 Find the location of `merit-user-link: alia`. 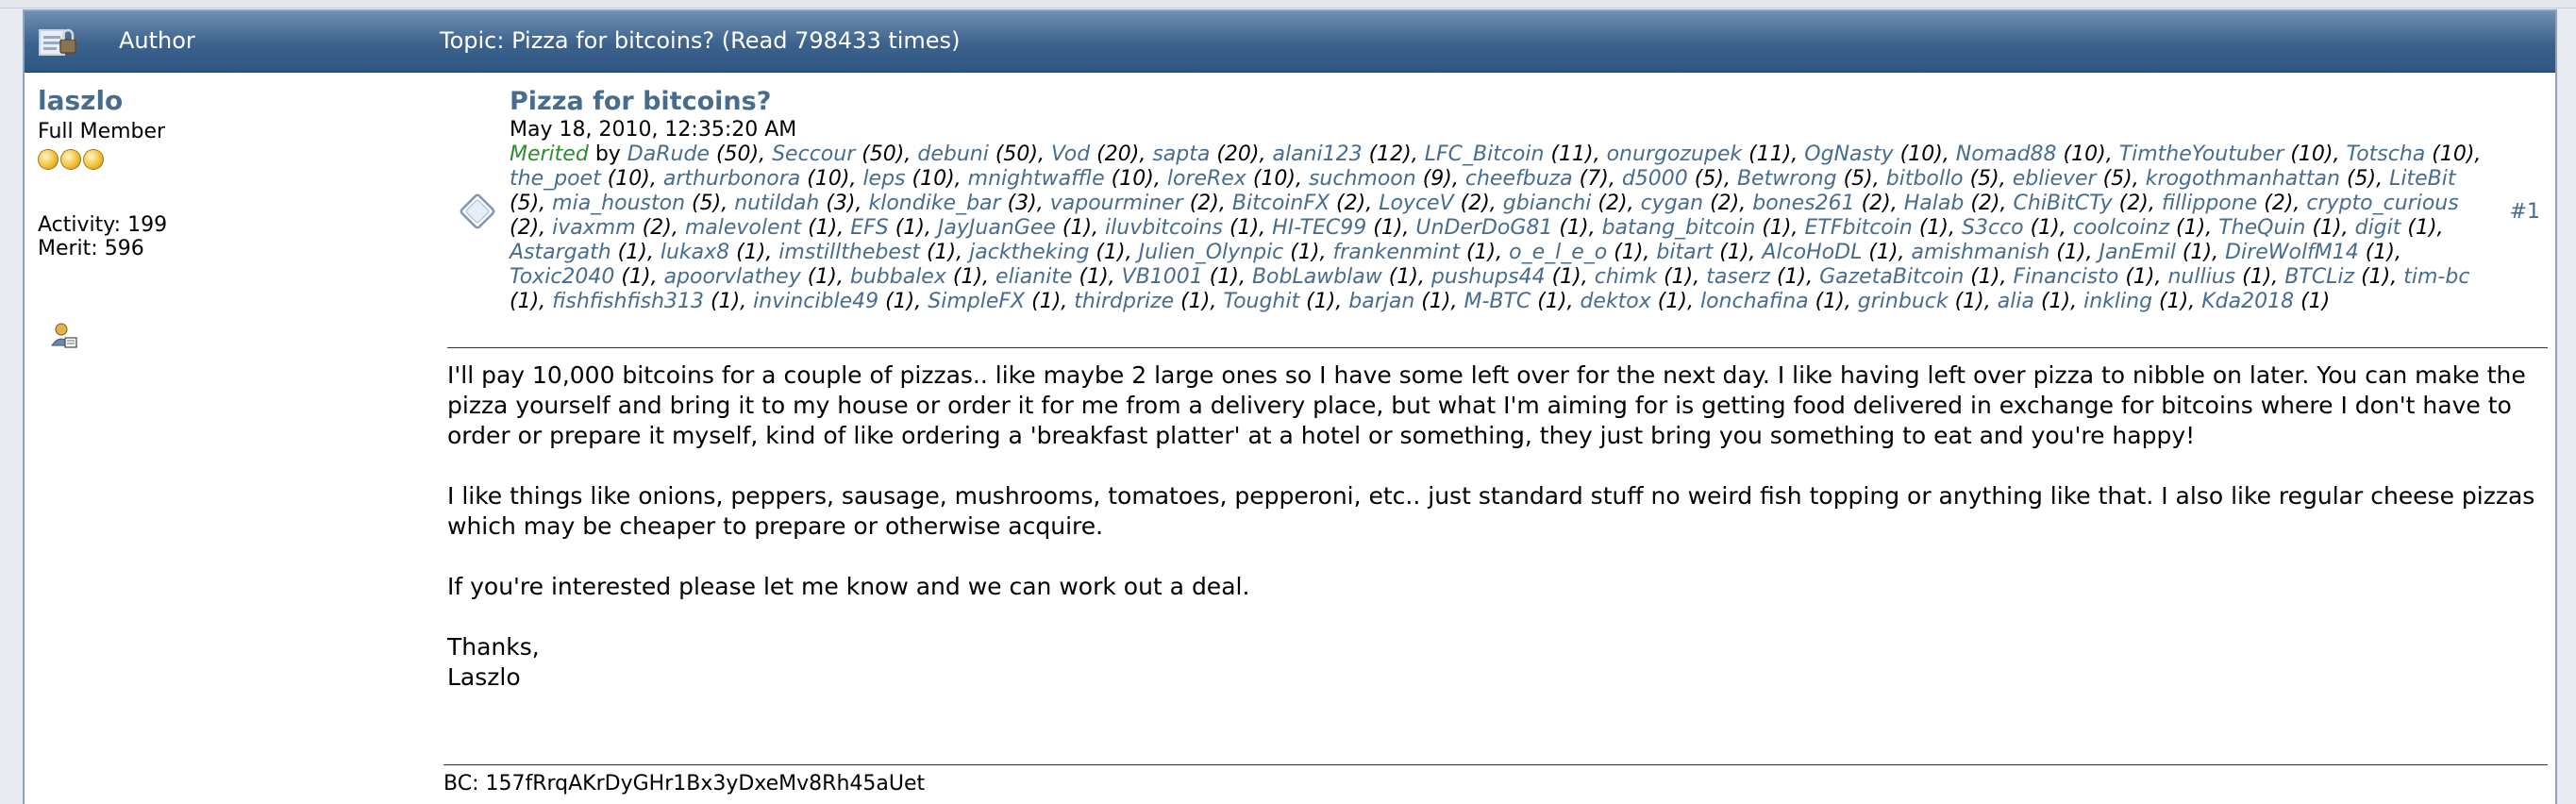

merit-user-link: alia is located at coordinates (2016, 301).